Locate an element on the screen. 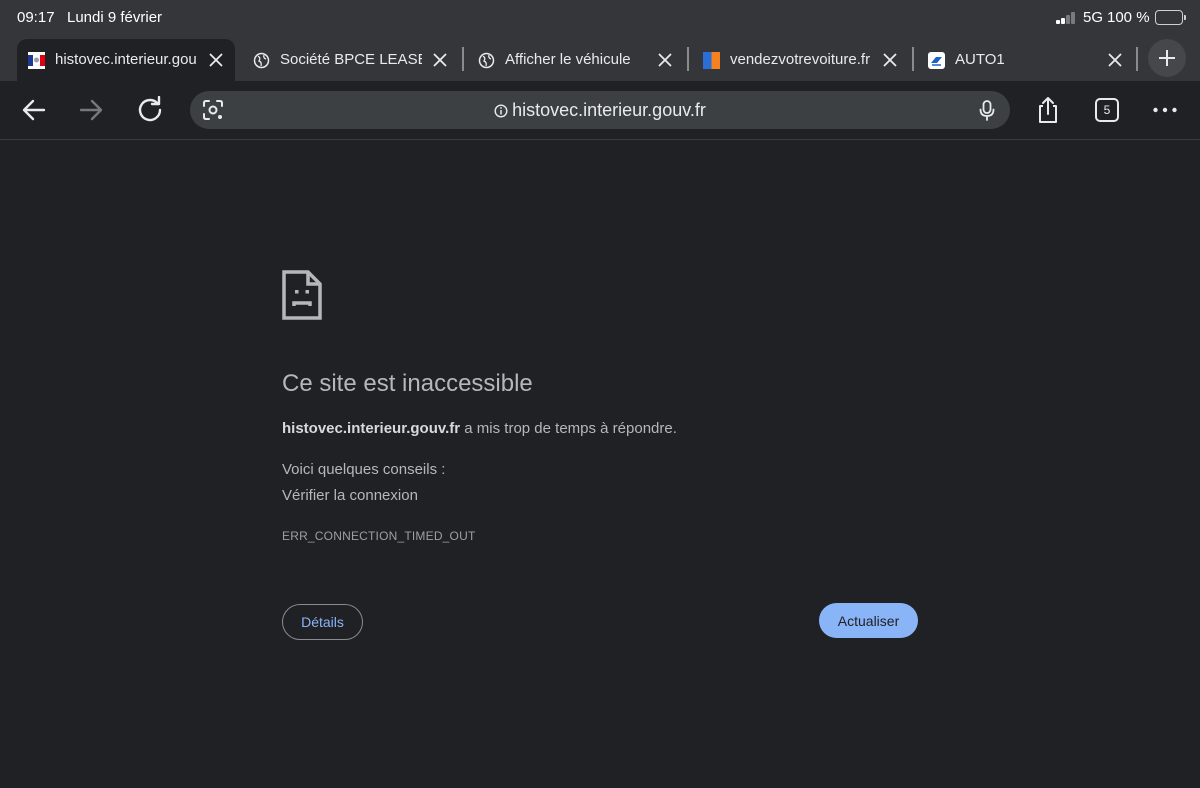 This screenshot has height=788, width=1200. share-icon is located at coordinates (1048, 110).